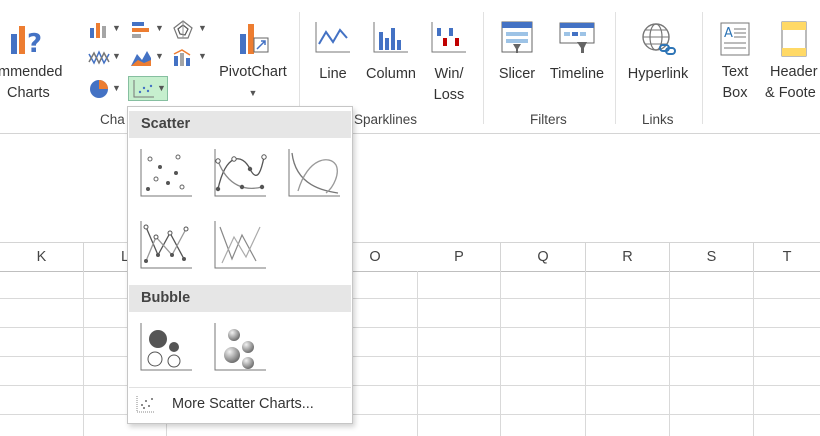 This screenshot has height=436, width=820. What do you see at coordinates (183, 29) in the screenshot?
I see `radar-chart-icon` at bounding box center [183, 29].